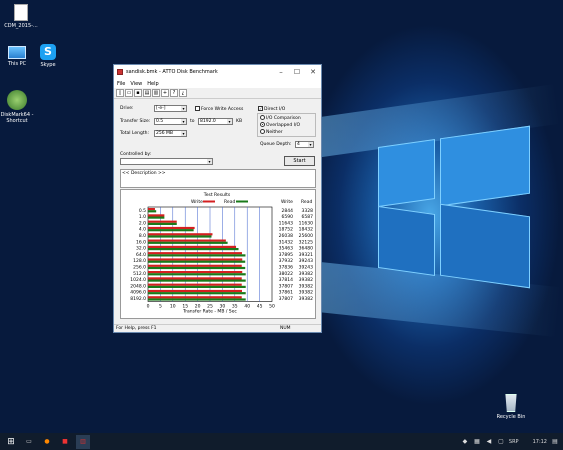  Describe the element at coordinates (306, 249) in the screenshot. I see `read-value: 36480` at that location.